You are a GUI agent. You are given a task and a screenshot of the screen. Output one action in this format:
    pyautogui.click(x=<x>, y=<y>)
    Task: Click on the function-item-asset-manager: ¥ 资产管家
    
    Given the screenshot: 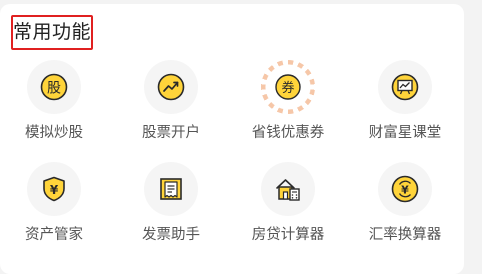 What is the action you would take?
    pyautogui.click(x=56, y=212)
    